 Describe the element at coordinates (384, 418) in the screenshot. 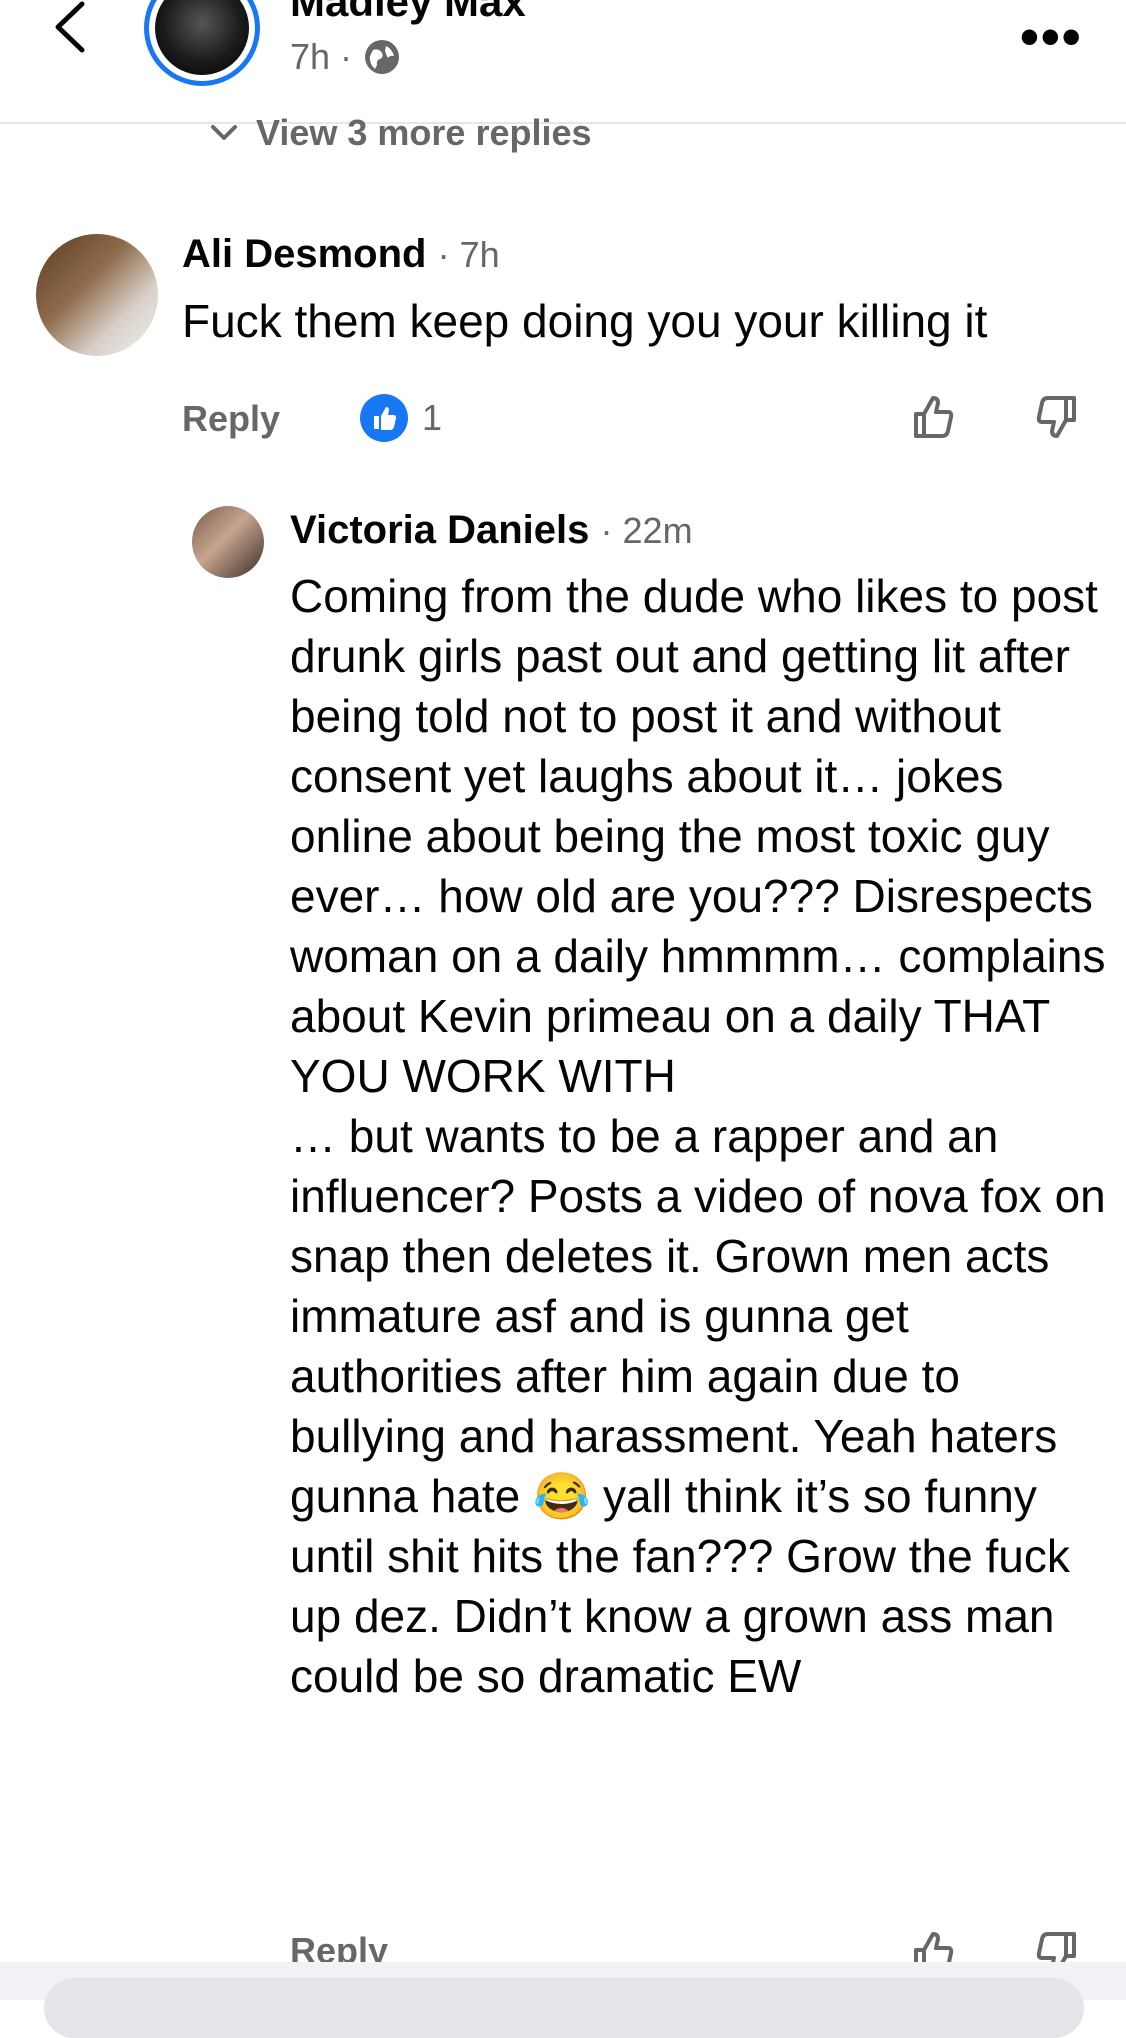

I see `like-reaction-icon` at that location.